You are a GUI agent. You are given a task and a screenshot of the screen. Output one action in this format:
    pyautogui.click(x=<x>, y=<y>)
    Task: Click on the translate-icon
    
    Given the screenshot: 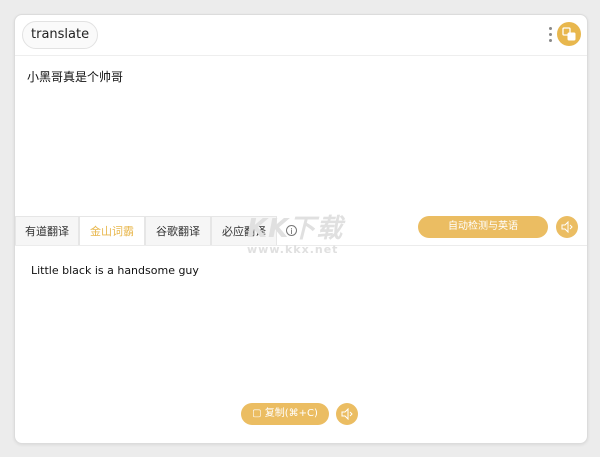 What is the action you would take?
    pyautogui.click(x=569, y=34)
    